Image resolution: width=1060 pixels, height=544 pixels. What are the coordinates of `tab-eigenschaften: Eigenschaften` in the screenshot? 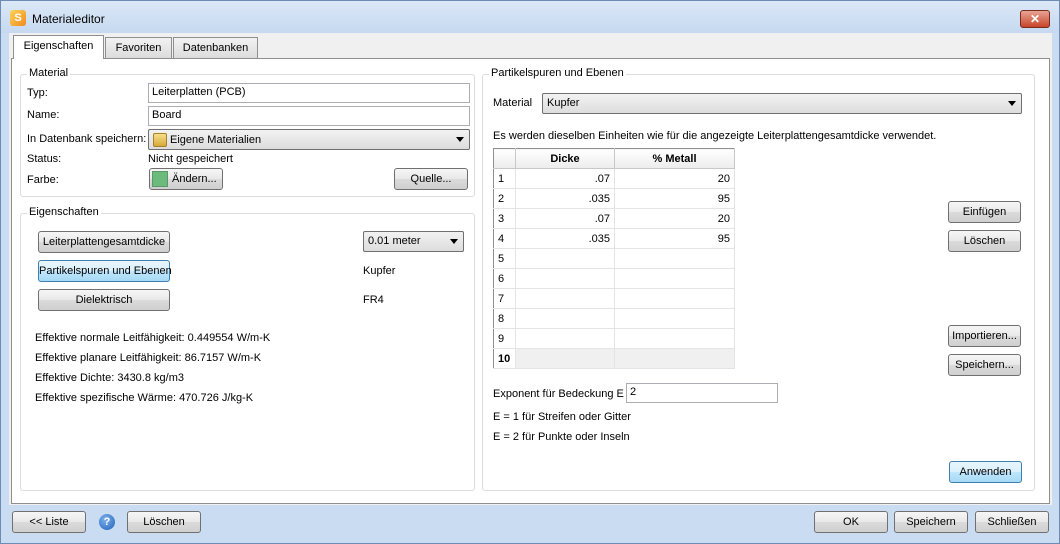 It's located at (58, 47).